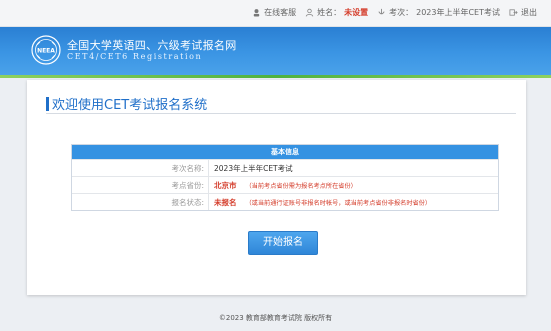 The image size is (551, 331). What do you see at coordinates (140, 185) in the screenshot?
I see `info-label: 考点省份:` at bounding box center [140, 185].